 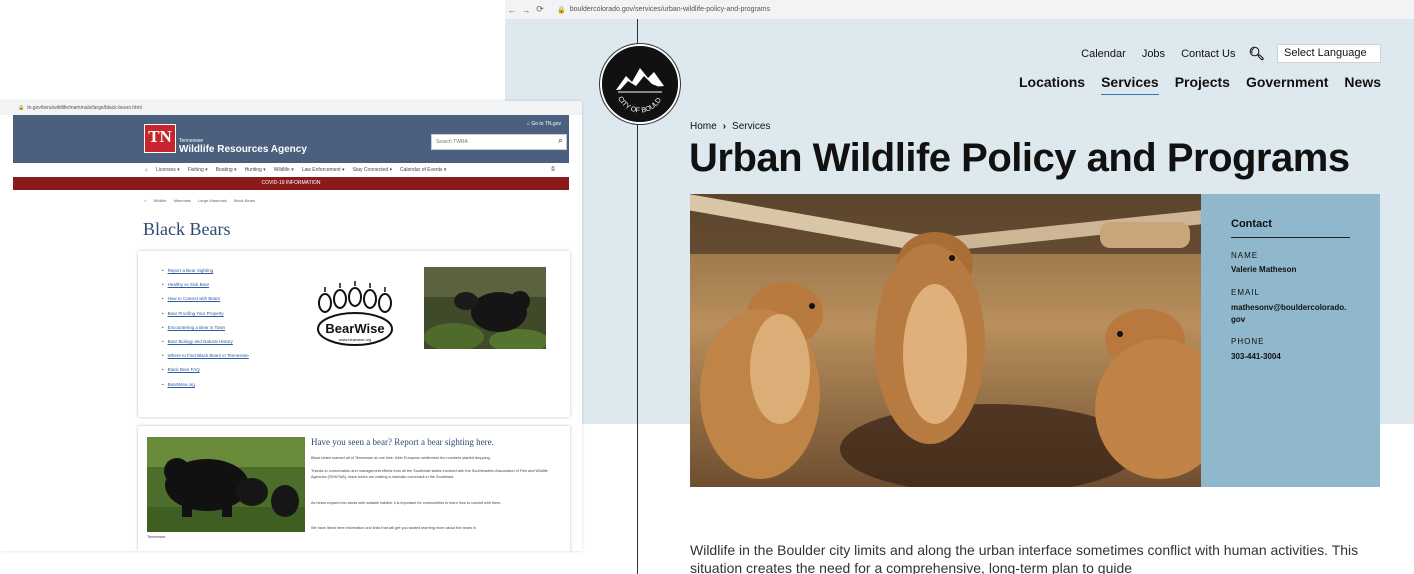 What do you see at coordinates (526, 10) in the screenshot?
I see `forward-arrow-icon: →` at bounding box center [526, 10].